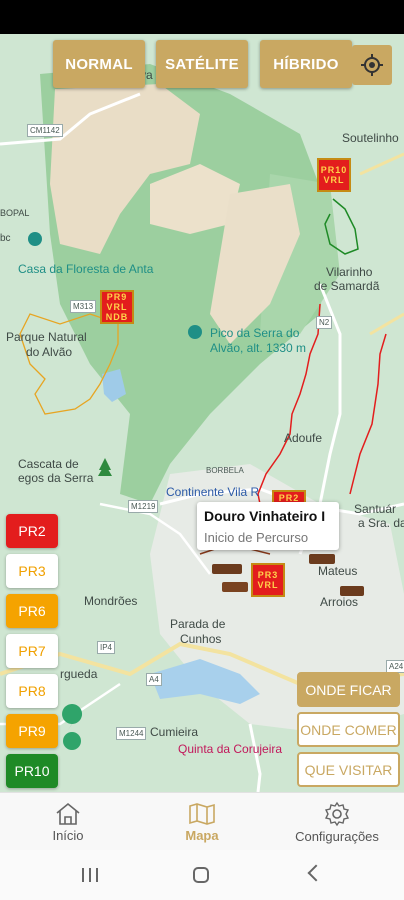 The width and height of the screenshot is (404, 900). Describe the element at coordinates (303, 438) in the screenshot. I see `map-label: Adoufe` at that location.